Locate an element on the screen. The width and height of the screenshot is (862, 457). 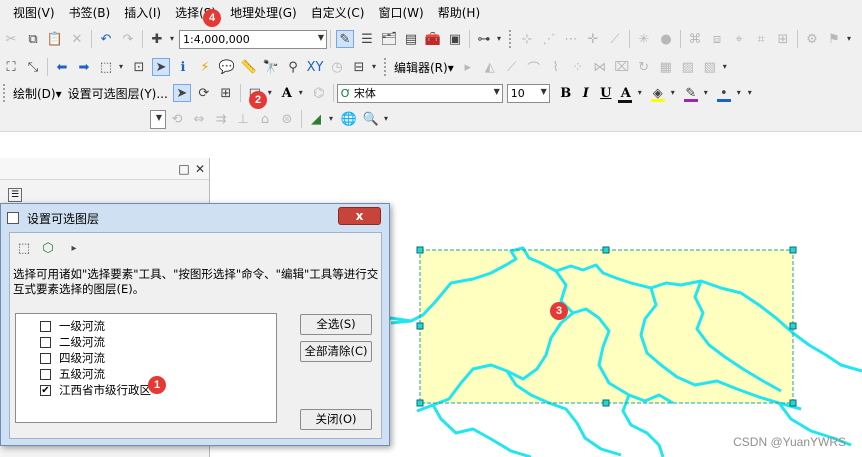
reshape-icon: ⋯ is located at coordinates (571, 39).